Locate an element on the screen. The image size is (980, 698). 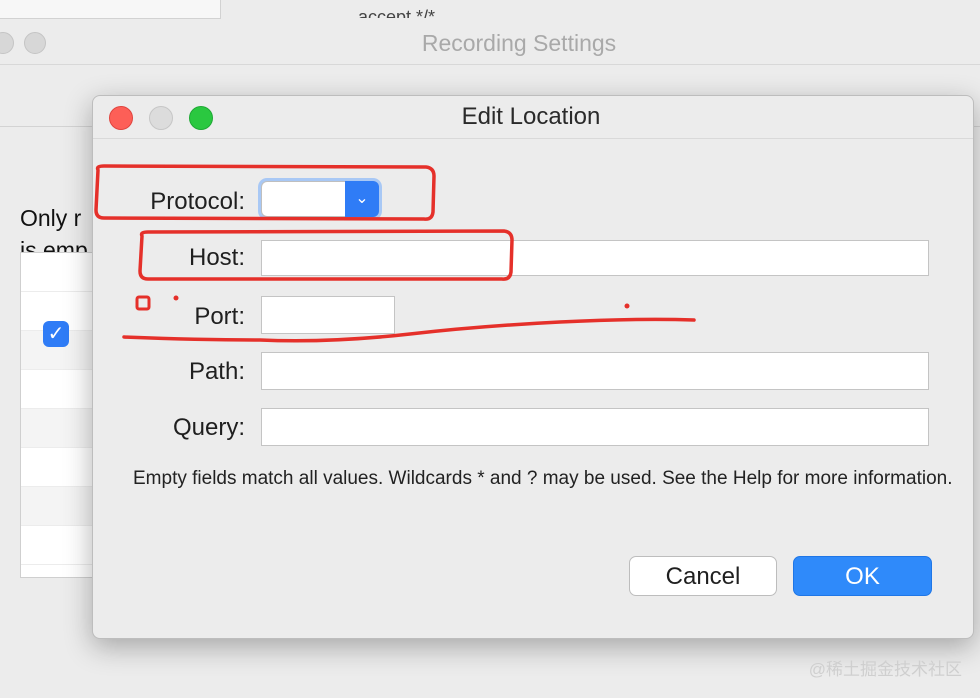
red-marker-square is located at coordinates (143, 303).